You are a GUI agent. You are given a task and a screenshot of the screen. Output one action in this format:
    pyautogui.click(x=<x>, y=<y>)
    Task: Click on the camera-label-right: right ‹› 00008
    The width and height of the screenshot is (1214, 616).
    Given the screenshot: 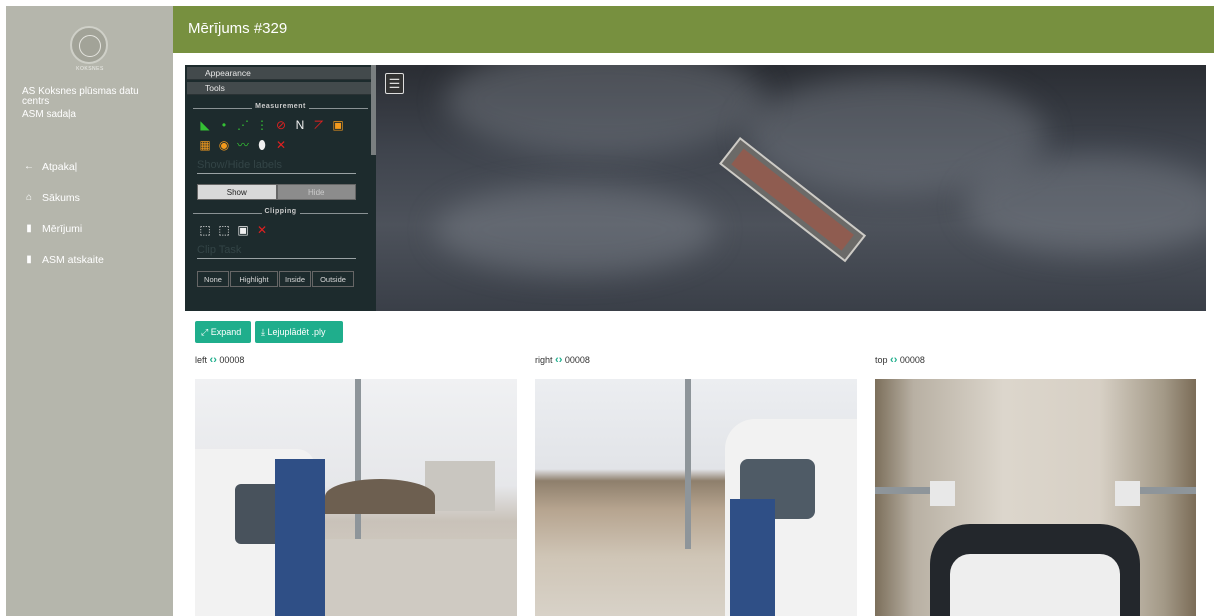 What is the action you would take?
    pyautogui.click(x=562, y=360)
    